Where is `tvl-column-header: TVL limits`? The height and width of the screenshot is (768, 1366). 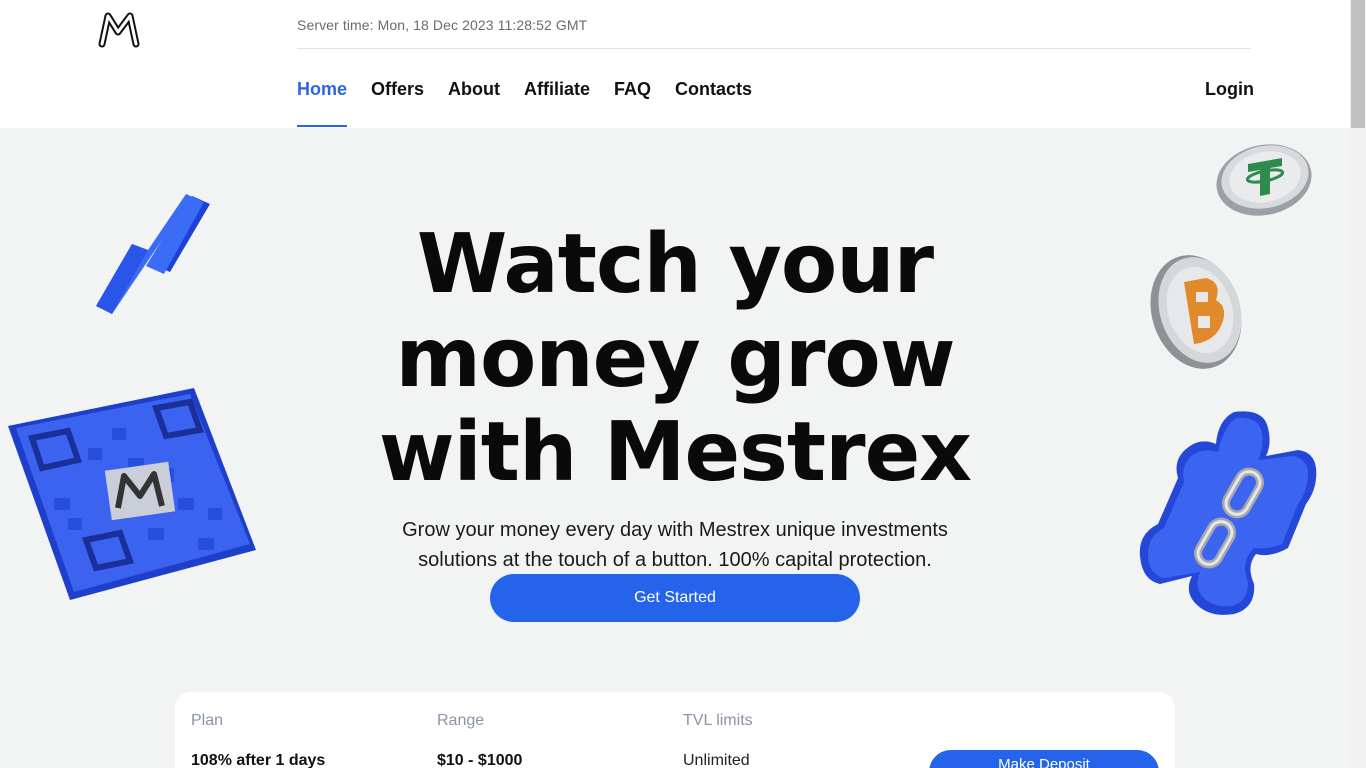
tvl-column-header: TVL limits is located at coordinates (718, 720).